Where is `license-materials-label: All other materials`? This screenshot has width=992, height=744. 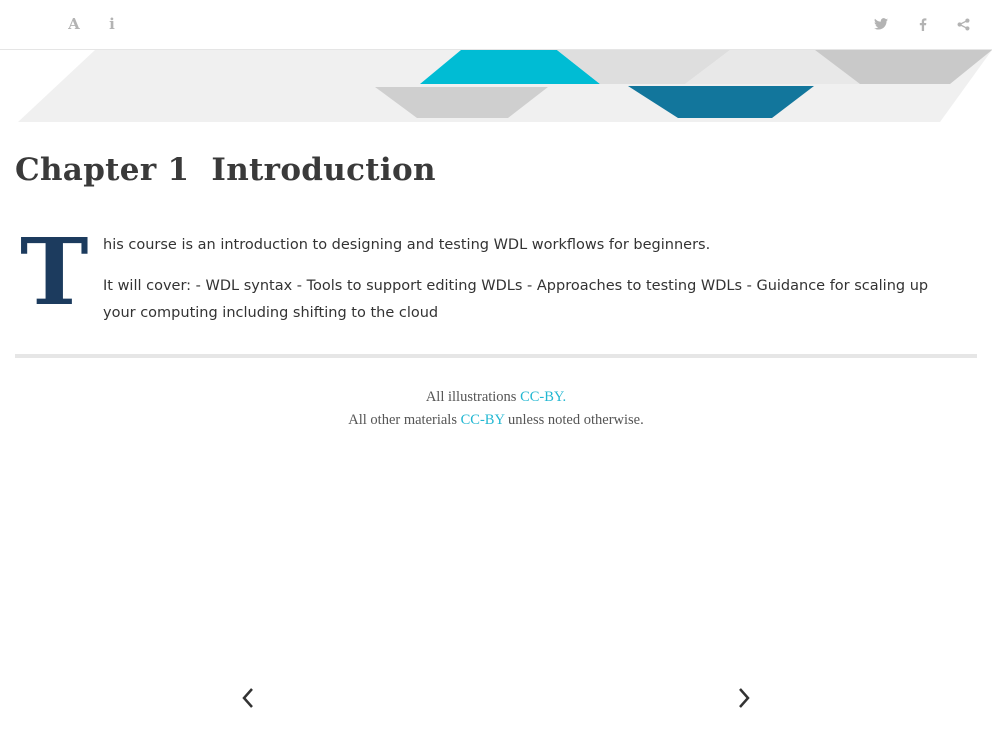 license-materials-label: All other materials is located at coordinates (404, 420).